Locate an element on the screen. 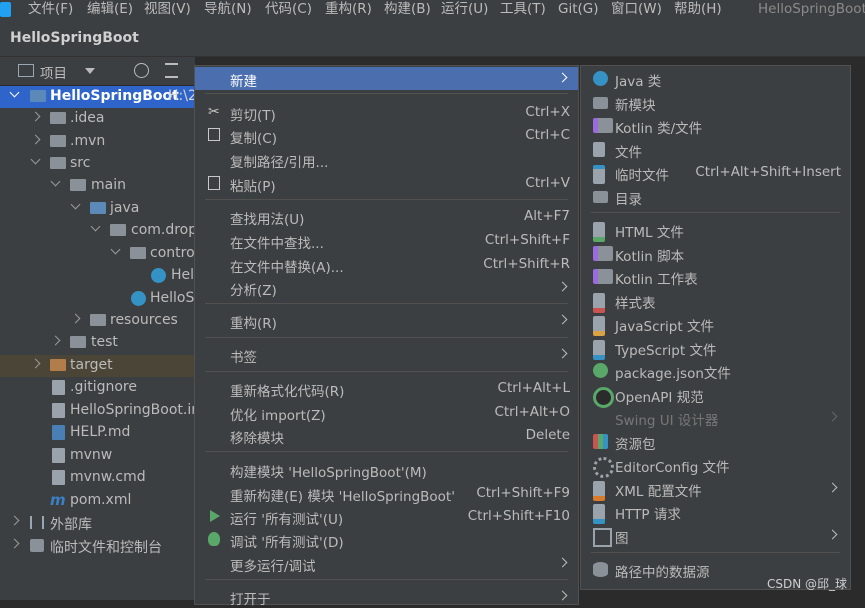  menu-item-paste: 粘贴(P) Ctrl+V is located at coordinates (386, 183).